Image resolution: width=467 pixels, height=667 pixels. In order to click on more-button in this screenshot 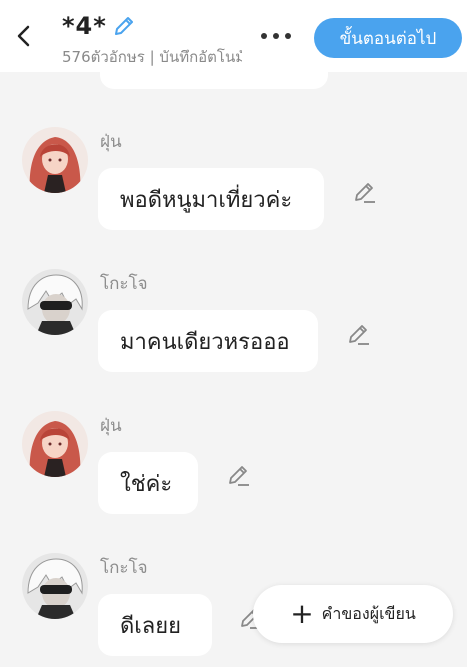, I will do `click(276, 36)`.